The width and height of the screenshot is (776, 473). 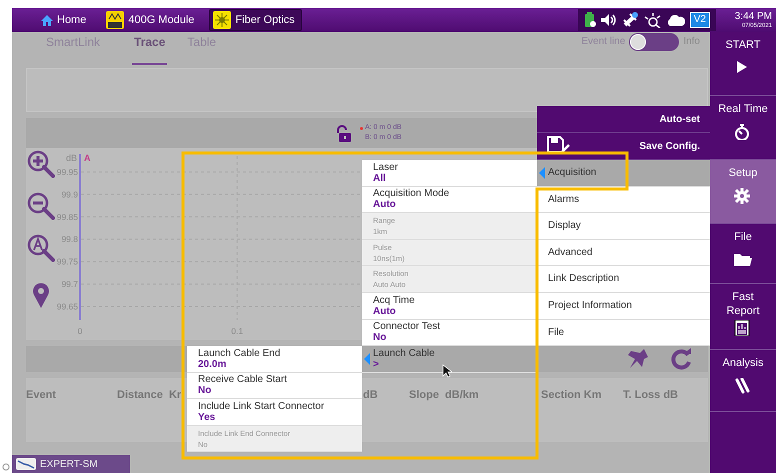 What do you see at coordinates (449, 173) in the screenshot?
I see `setting-row: Laser All` at bounding box center [449, 173].